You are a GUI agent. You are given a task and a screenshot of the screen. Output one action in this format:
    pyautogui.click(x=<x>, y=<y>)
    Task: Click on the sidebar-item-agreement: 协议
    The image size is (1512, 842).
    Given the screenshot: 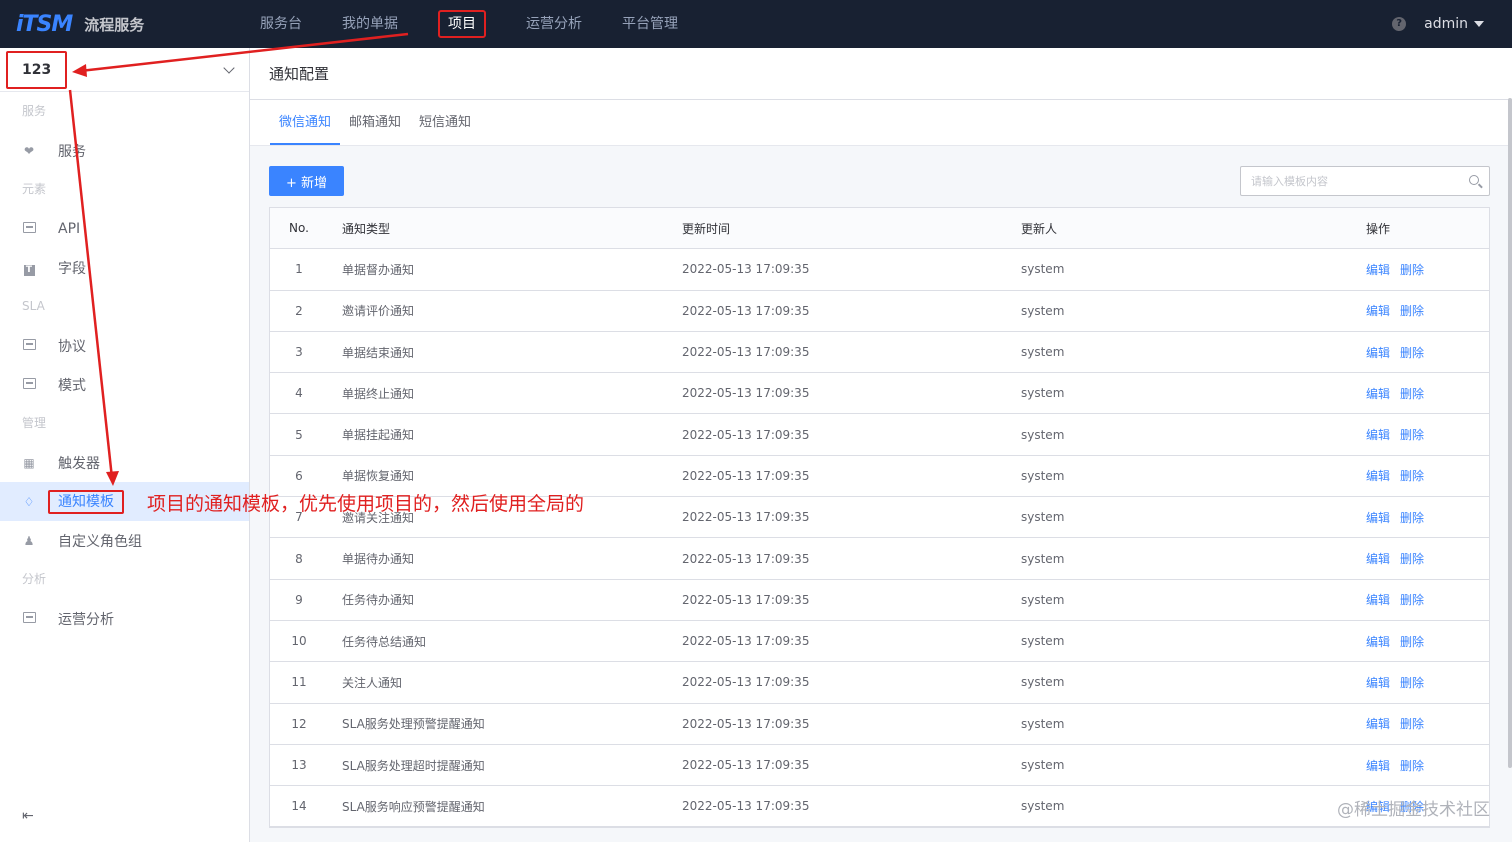 What is the action you would take?
    pyautogui.click(x=124, y=345)
    